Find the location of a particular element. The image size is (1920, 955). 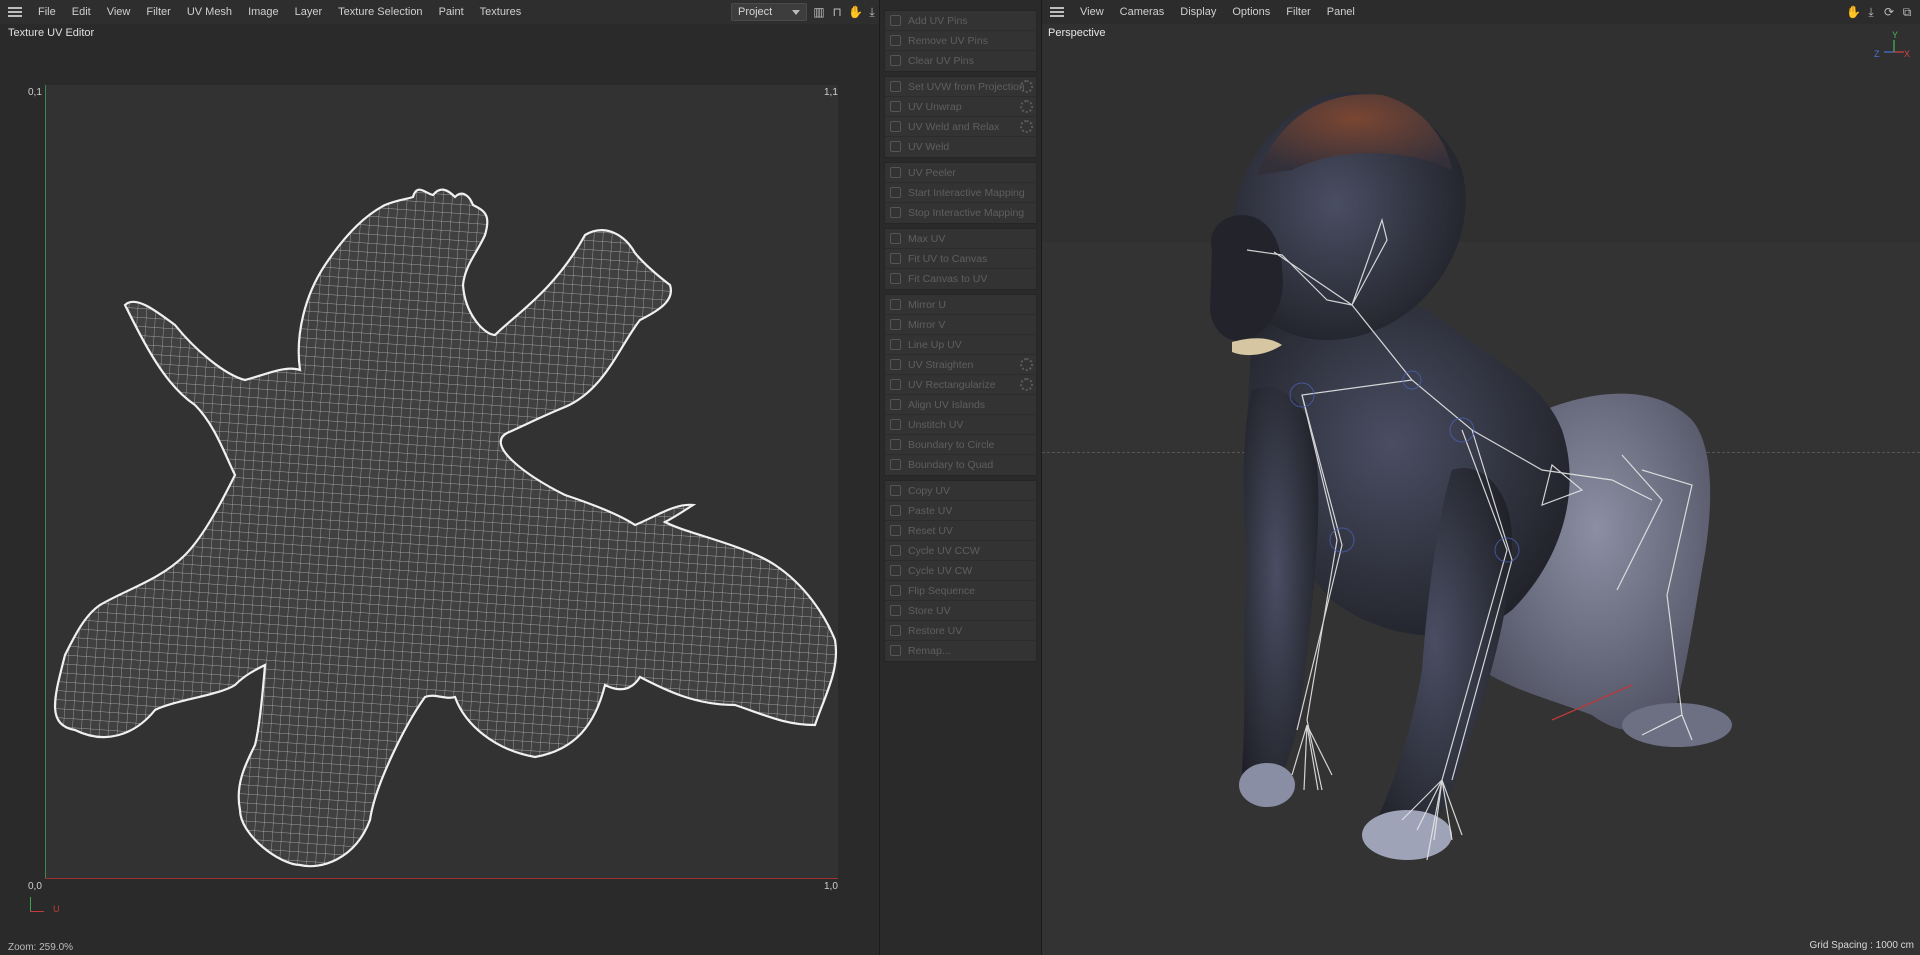

paste-icon is located at coordinates (895, 510).